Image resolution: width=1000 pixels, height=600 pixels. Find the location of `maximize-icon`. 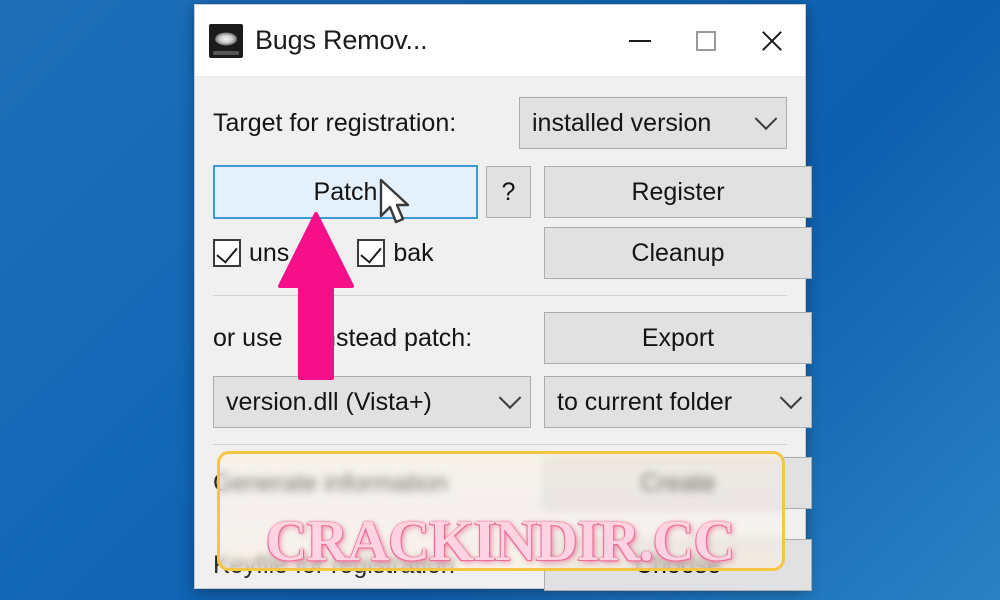

maximize-icon is located at coordinates (706, 40).